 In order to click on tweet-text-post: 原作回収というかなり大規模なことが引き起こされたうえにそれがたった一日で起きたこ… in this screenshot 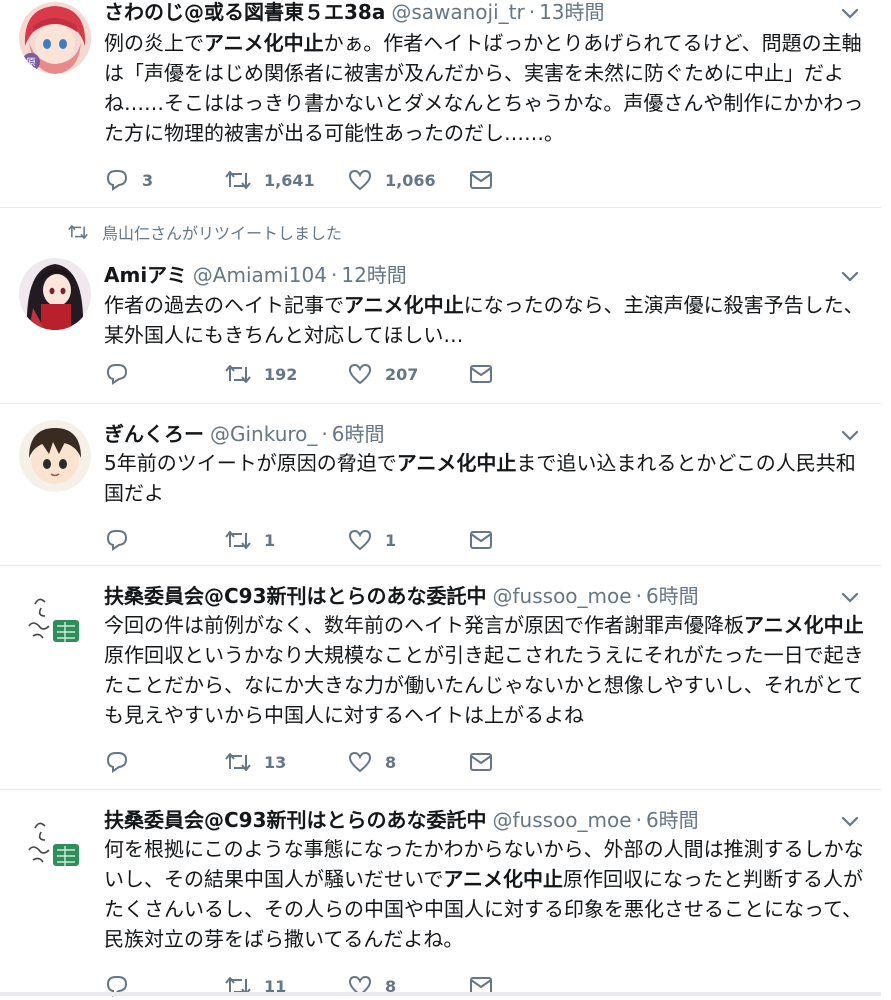, I will do `click(484, 685)`.